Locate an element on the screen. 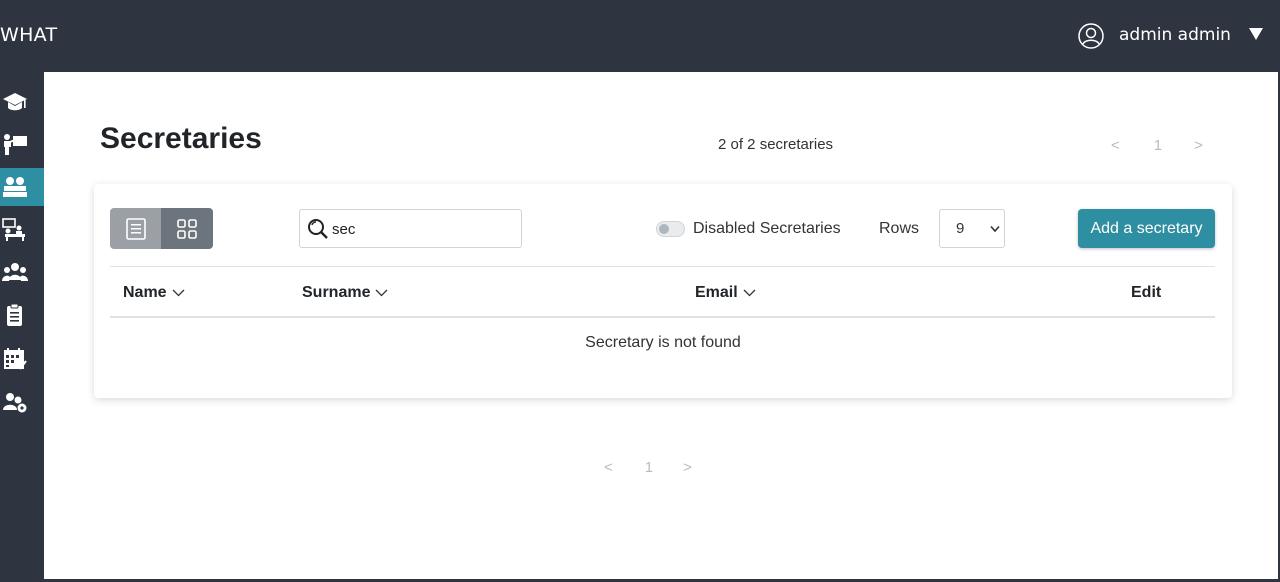  teacher-board-icon is located at coordinates (15, 144).